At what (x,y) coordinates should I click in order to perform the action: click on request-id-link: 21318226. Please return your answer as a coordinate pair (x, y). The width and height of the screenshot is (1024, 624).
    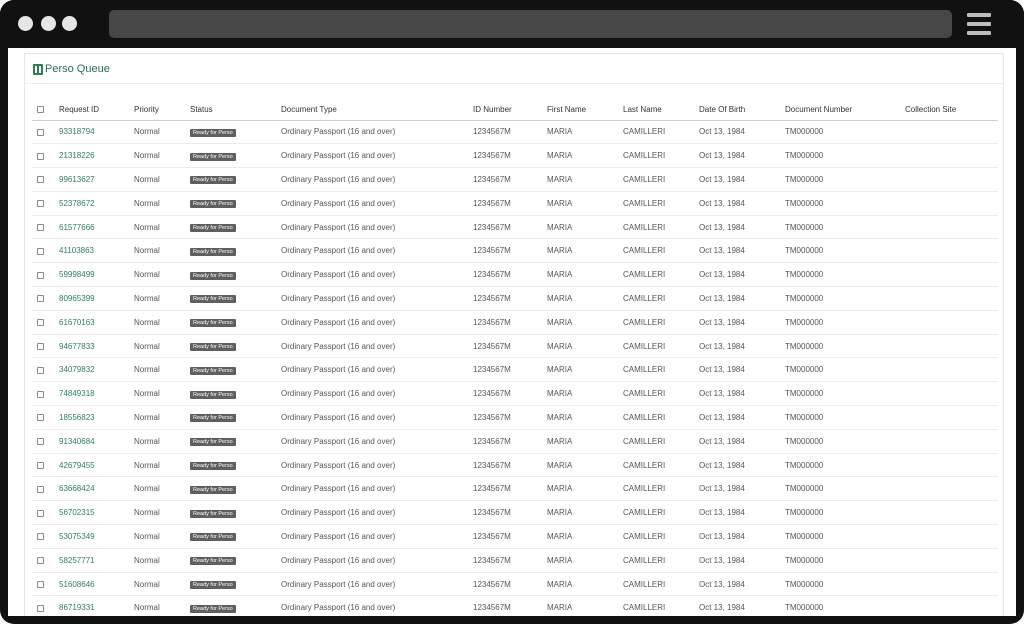
    Looking at the image, I should click on (77, 155).